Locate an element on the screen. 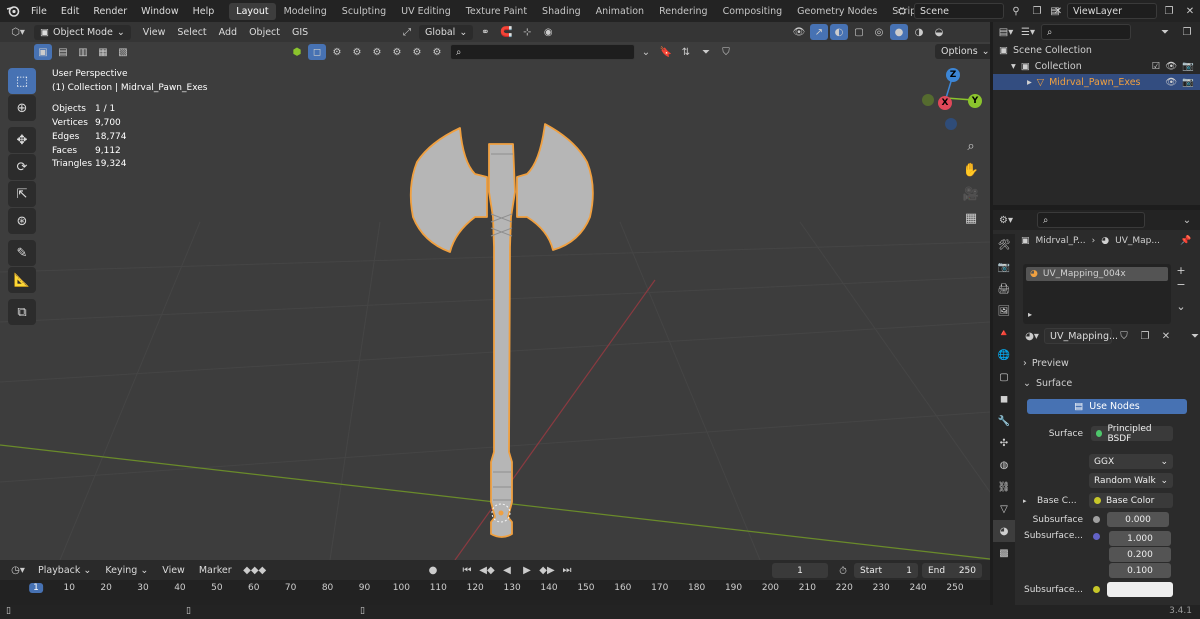 The image size is (1200, 619). select-tool-icon: ⬚ is located at coordinates (22, 81).